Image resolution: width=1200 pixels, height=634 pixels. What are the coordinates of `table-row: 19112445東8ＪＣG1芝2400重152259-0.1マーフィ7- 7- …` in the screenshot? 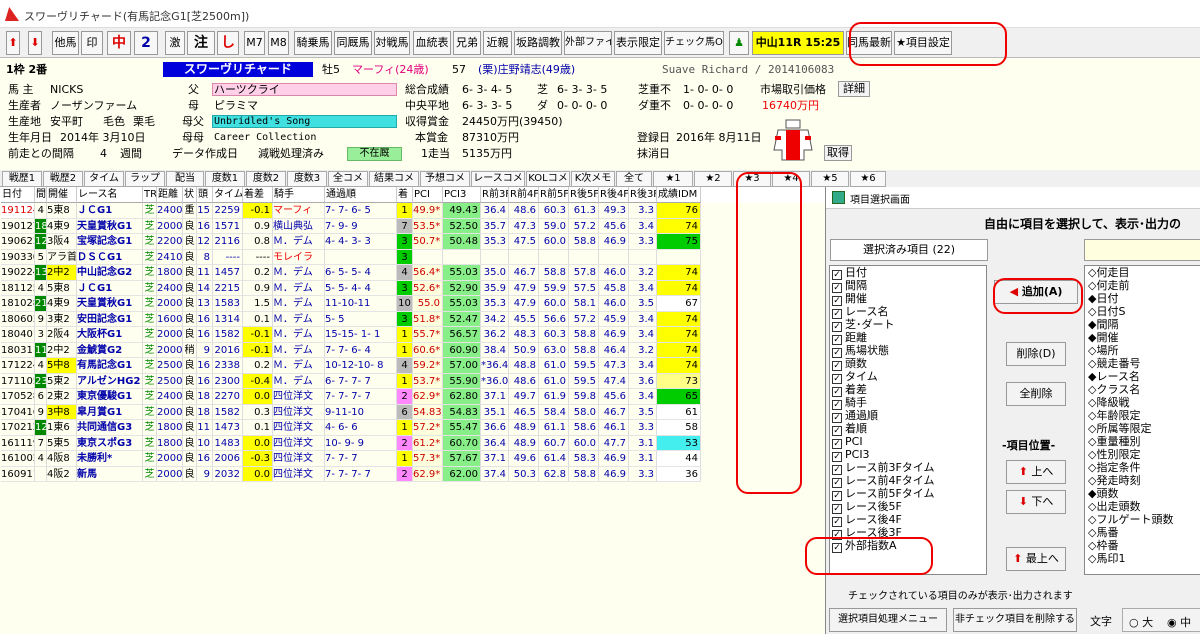 It's located at (412, 211).